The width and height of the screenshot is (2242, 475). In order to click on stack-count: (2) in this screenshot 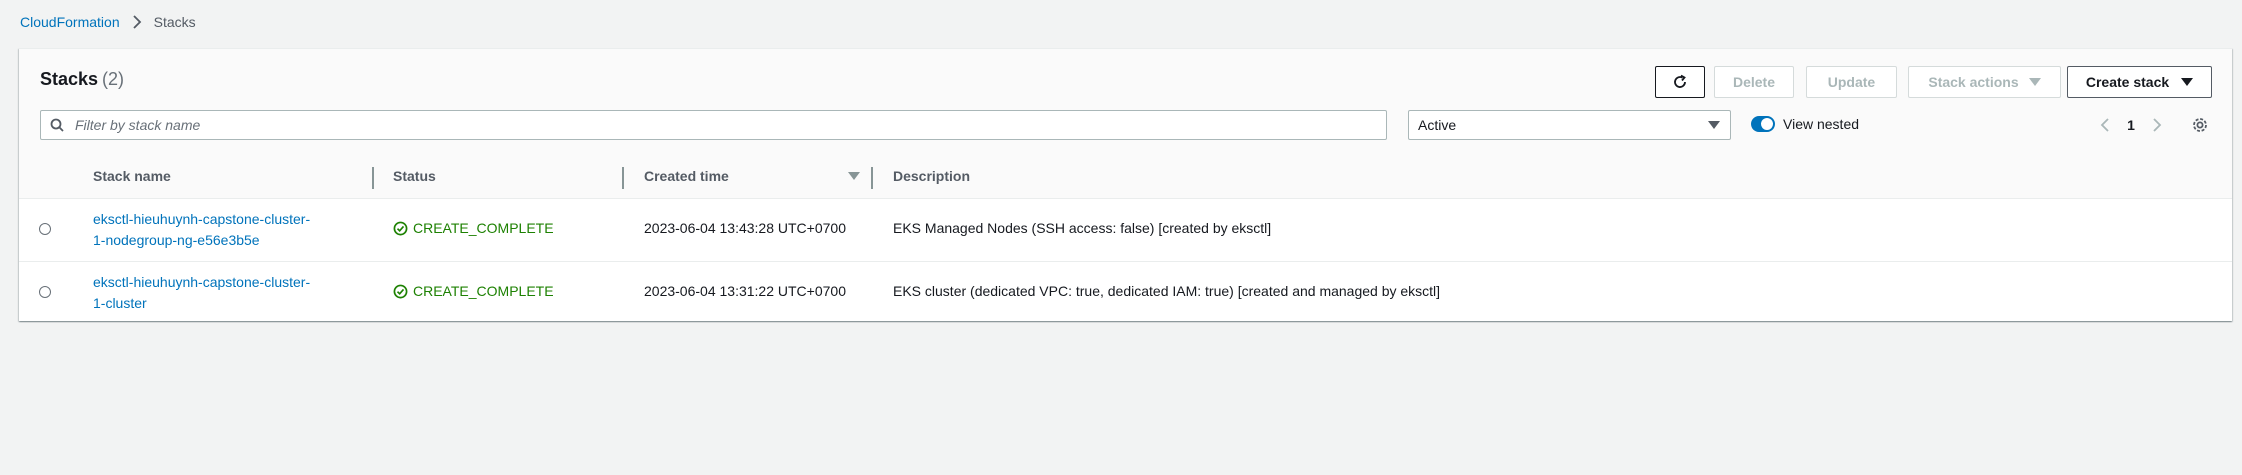, I will do `click(113, 79)`.